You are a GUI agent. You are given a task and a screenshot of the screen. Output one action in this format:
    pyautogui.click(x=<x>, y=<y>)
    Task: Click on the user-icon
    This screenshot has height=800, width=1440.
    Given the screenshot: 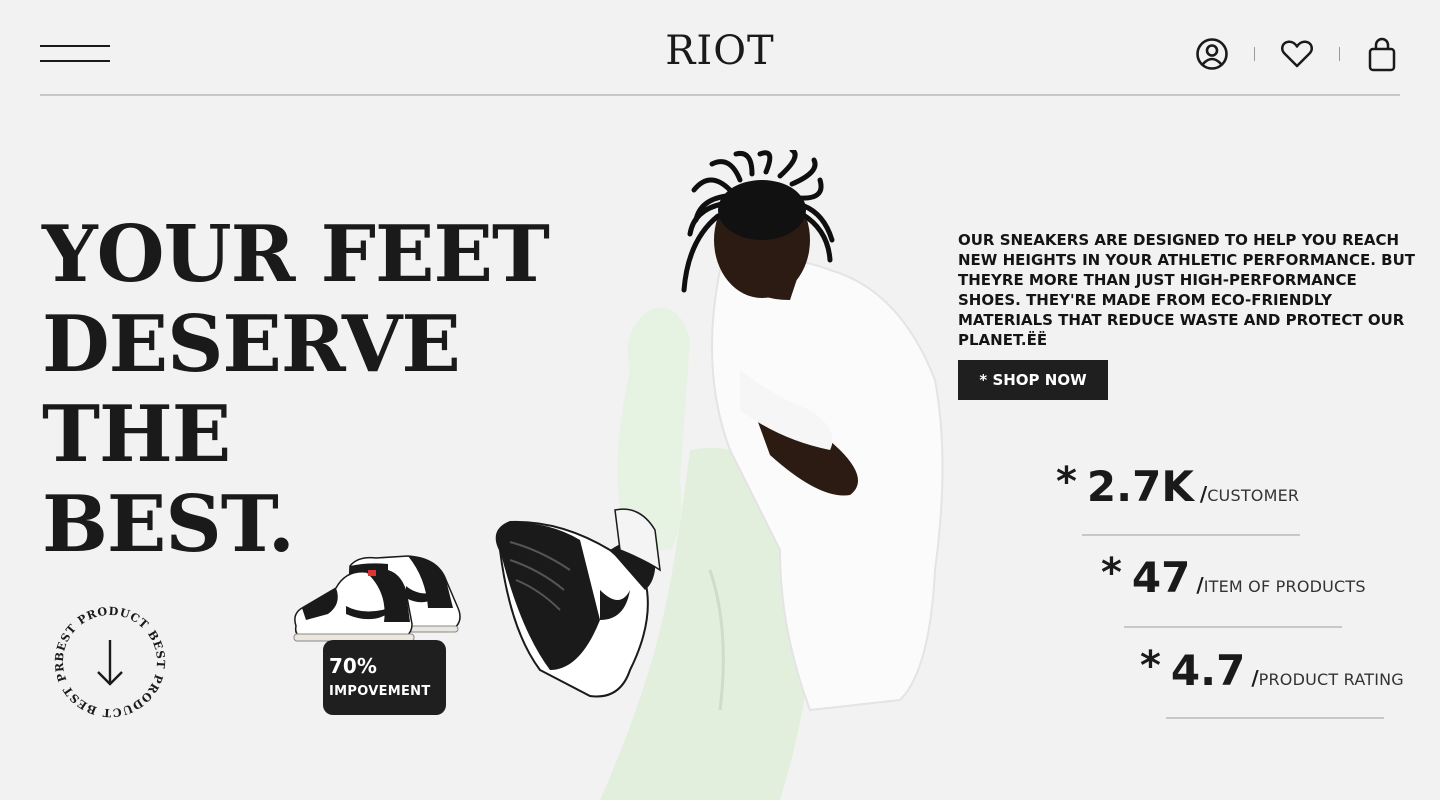 What is the action you would take?
    pyautogui.click(x=1212, y=54)
    